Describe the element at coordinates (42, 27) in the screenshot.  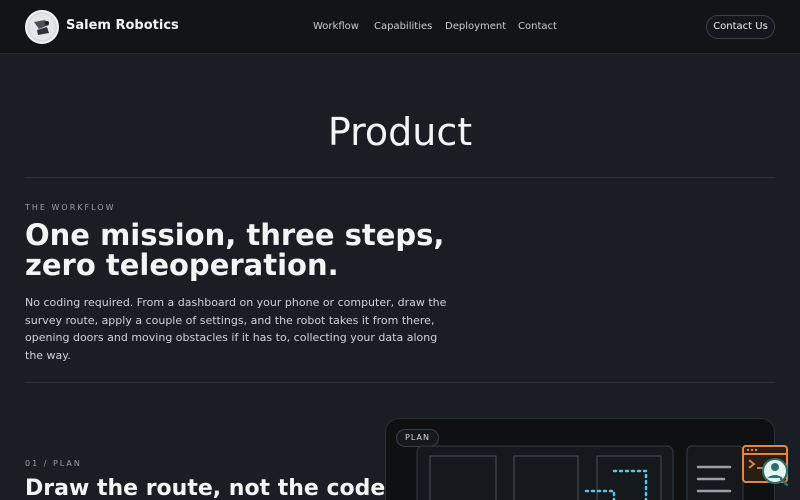
I see `robot-logo-icon` at that location.